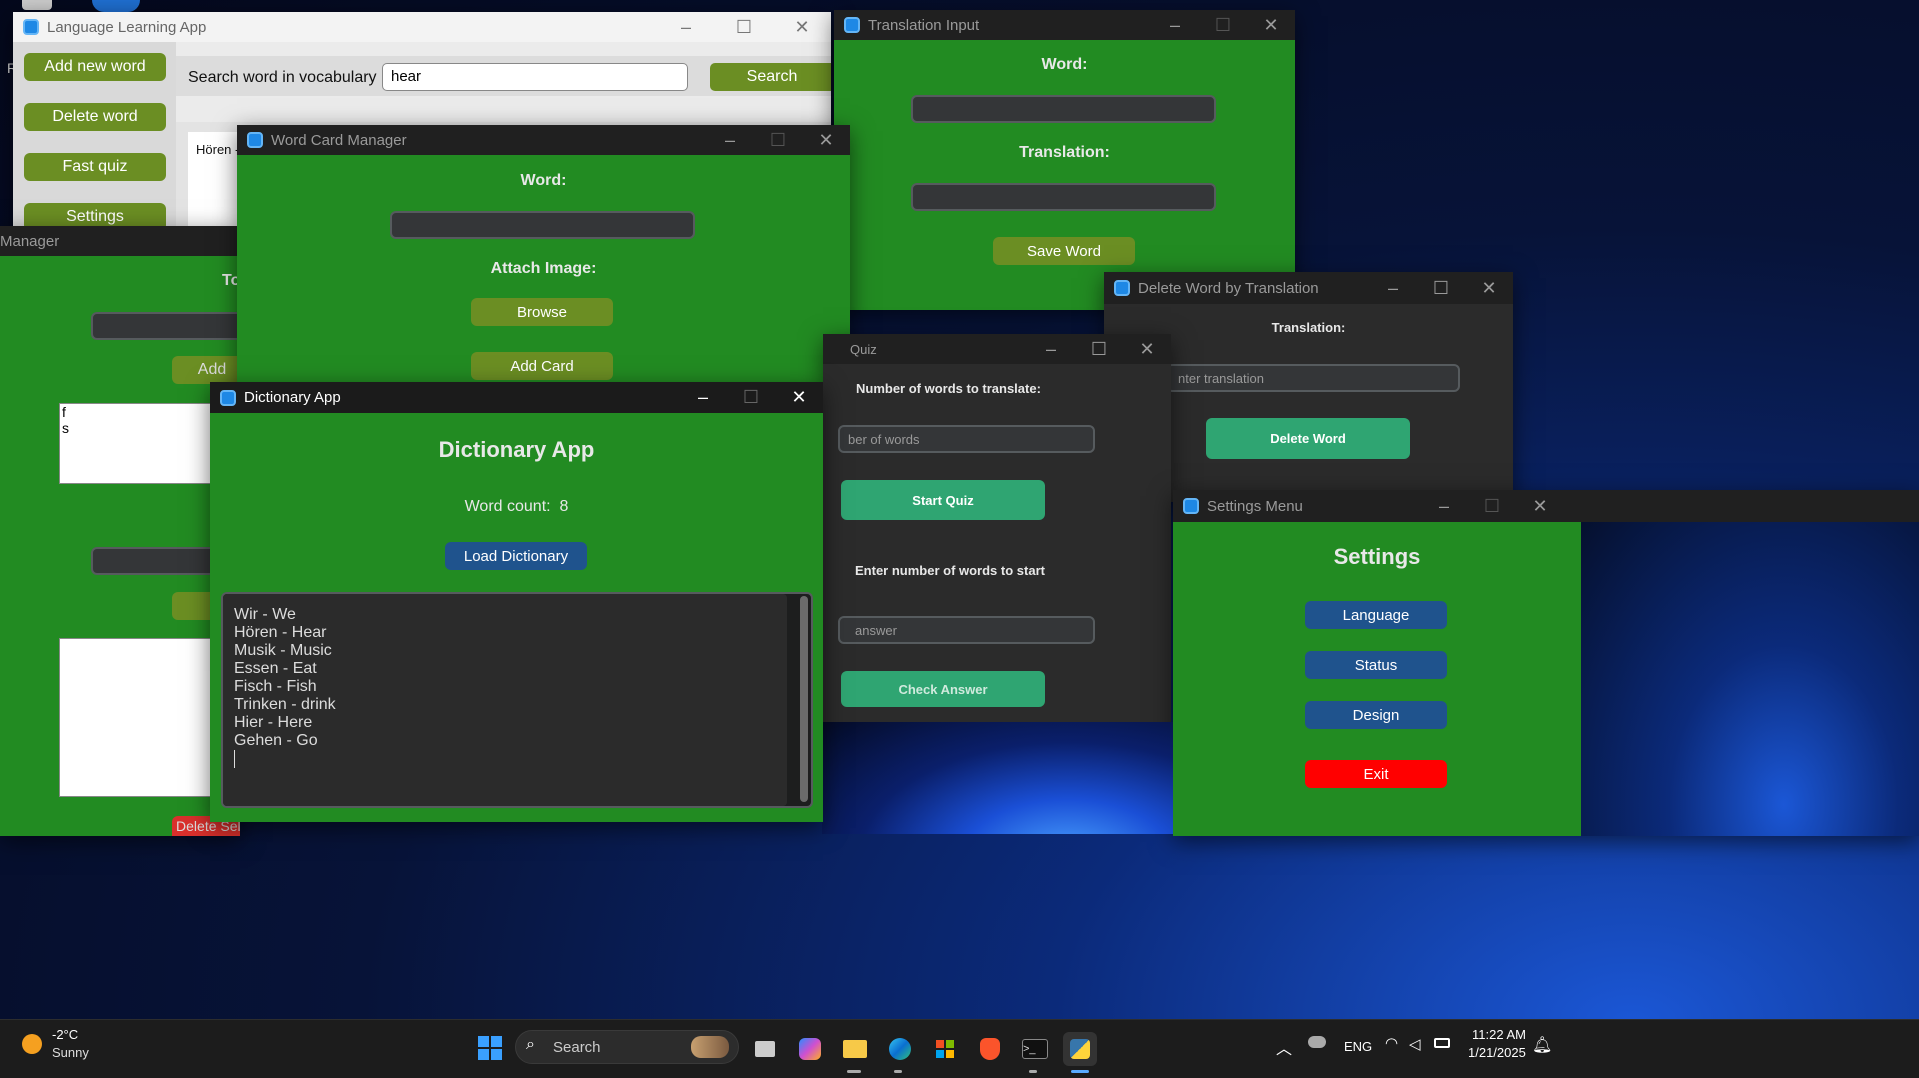  I want to click on add-button: Add, so click(206, 370).